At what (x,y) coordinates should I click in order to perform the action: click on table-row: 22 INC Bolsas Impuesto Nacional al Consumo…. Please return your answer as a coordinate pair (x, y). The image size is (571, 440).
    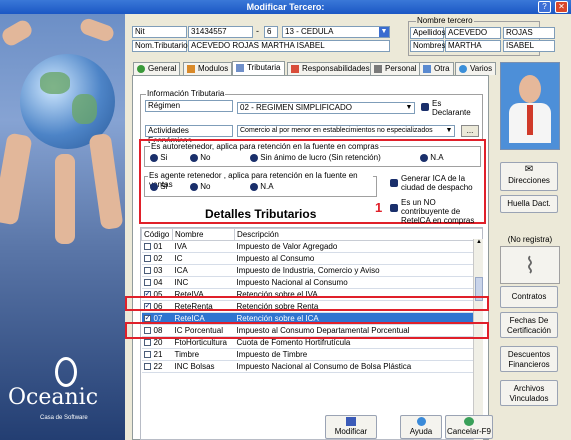
    Looking at the image, I should click on (311, 366).